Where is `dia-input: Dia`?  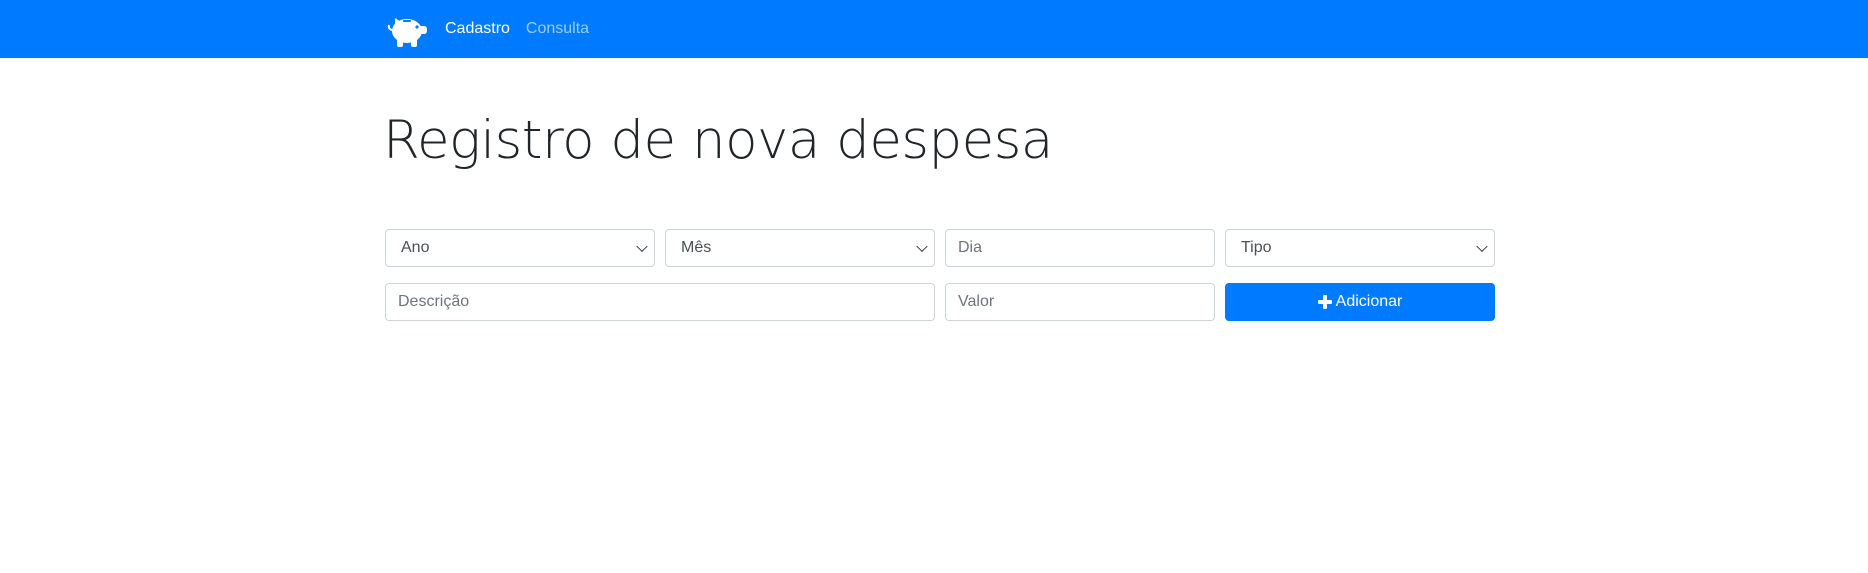 dia-input: Dia is located at coordinates (1080, 248).